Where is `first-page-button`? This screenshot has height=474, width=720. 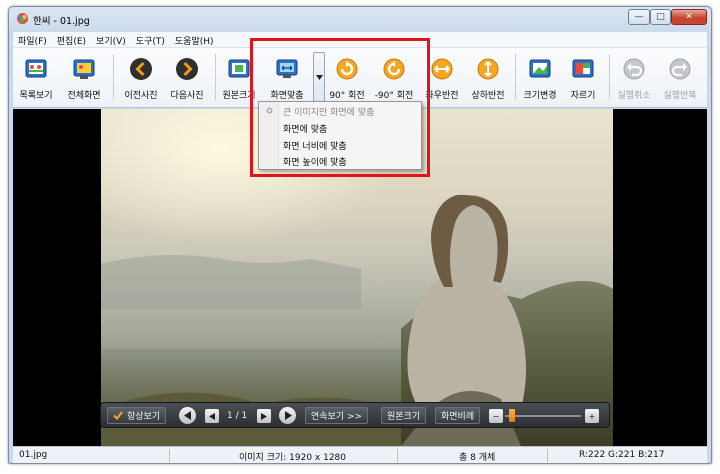
first-page-button is located at coordinates (212, 416).